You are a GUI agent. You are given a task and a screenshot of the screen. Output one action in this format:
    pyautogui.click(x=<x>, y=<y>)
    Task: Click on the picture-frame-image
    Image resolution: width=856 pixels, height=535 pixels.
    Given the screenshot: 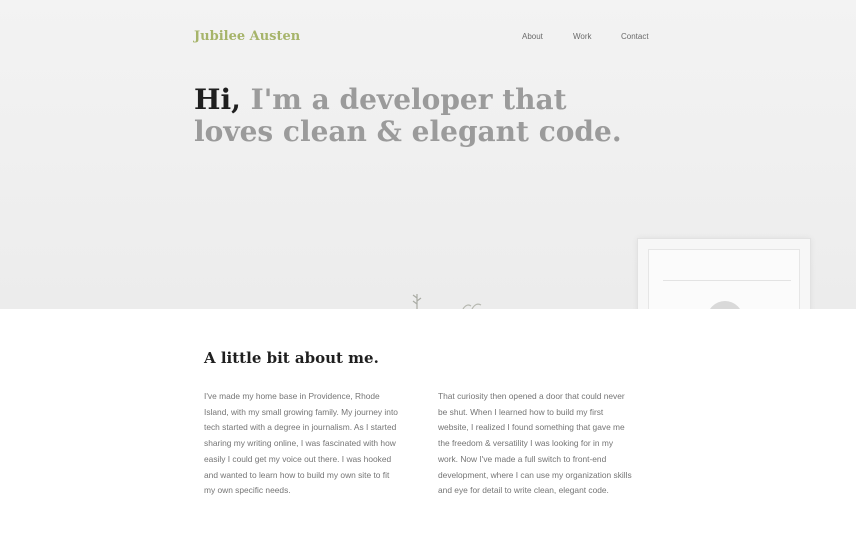 What is the action you would take?
    pyautogui.click(x=724, y=273)
    